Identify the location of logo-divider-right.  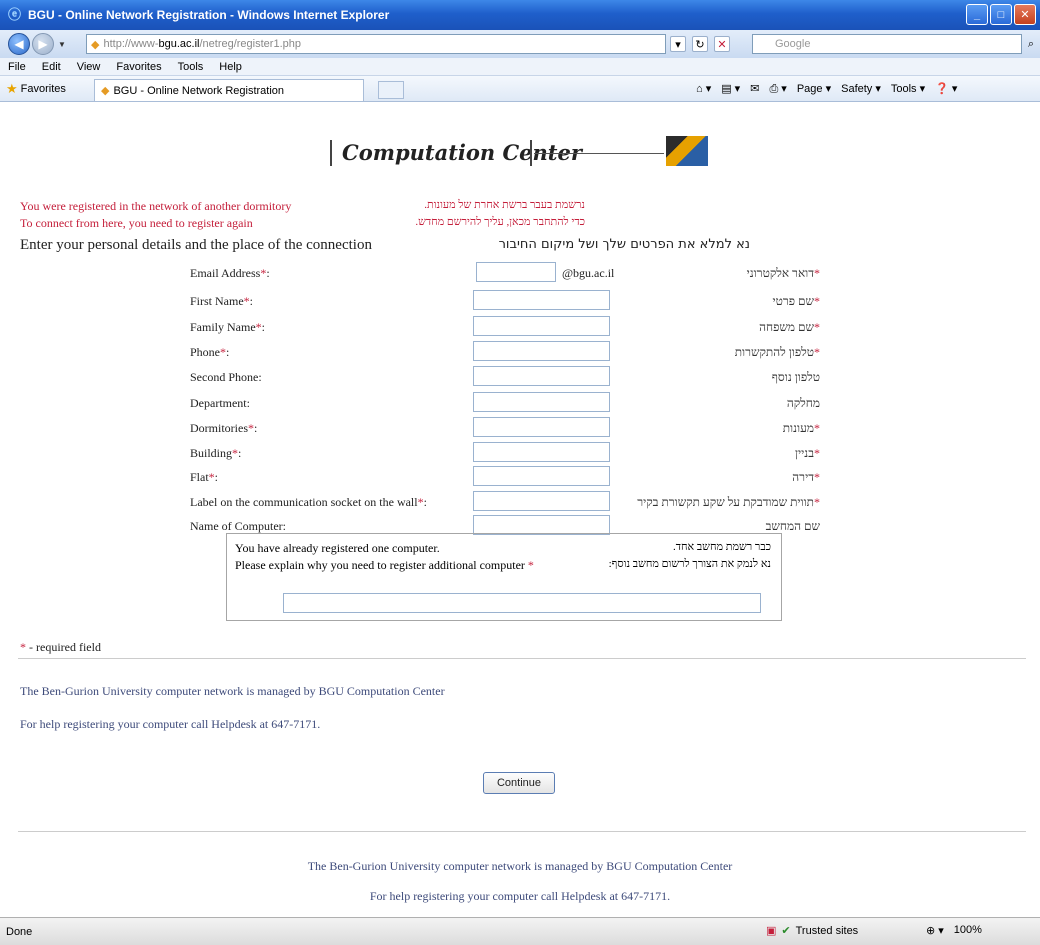
(531, 153).